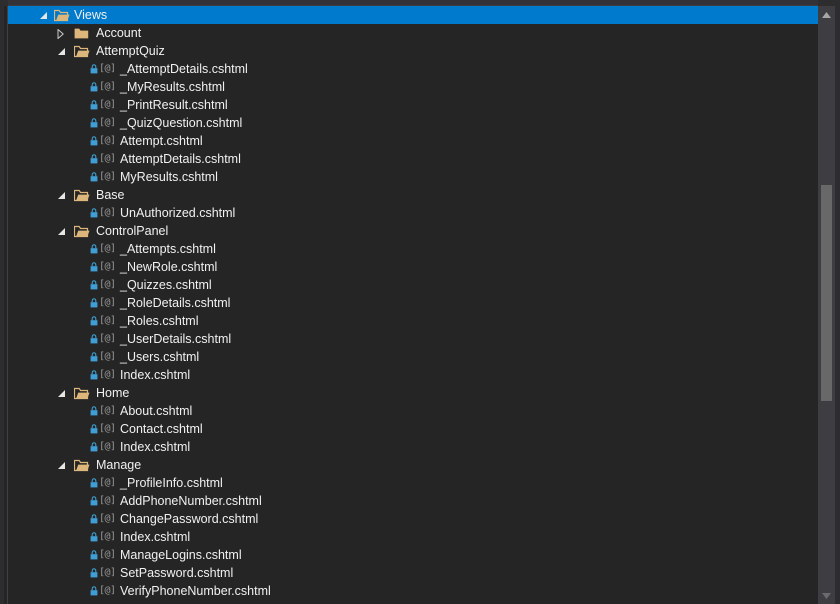 The height and width of the screenshot is (604, 840). I want to click on file-label: UnAuthorized.cshtml, so click(178, 213).